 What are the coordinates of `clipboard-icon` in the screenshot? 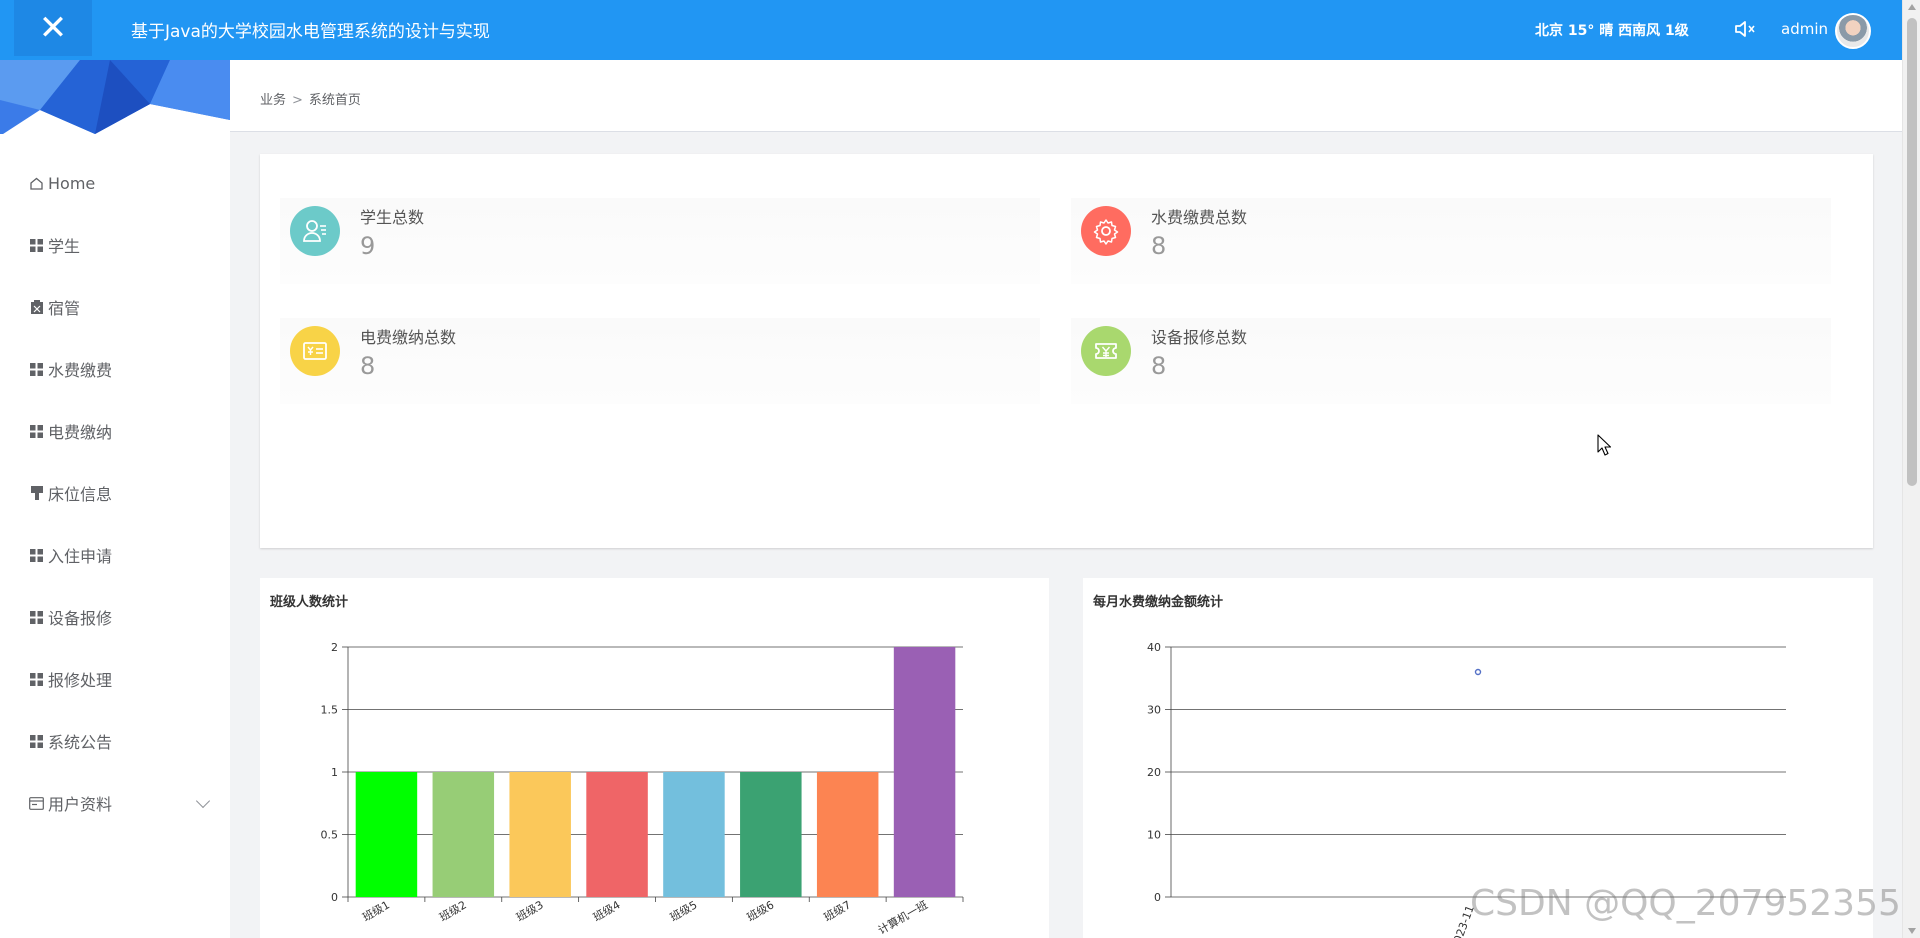 It's located at (36, 307).